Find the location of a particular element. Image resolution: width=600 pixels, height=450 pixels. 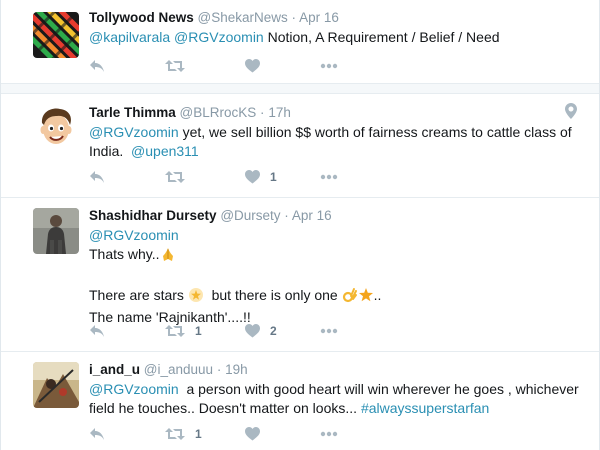

display-name: i_and_u is located at coordinates (114, 369).